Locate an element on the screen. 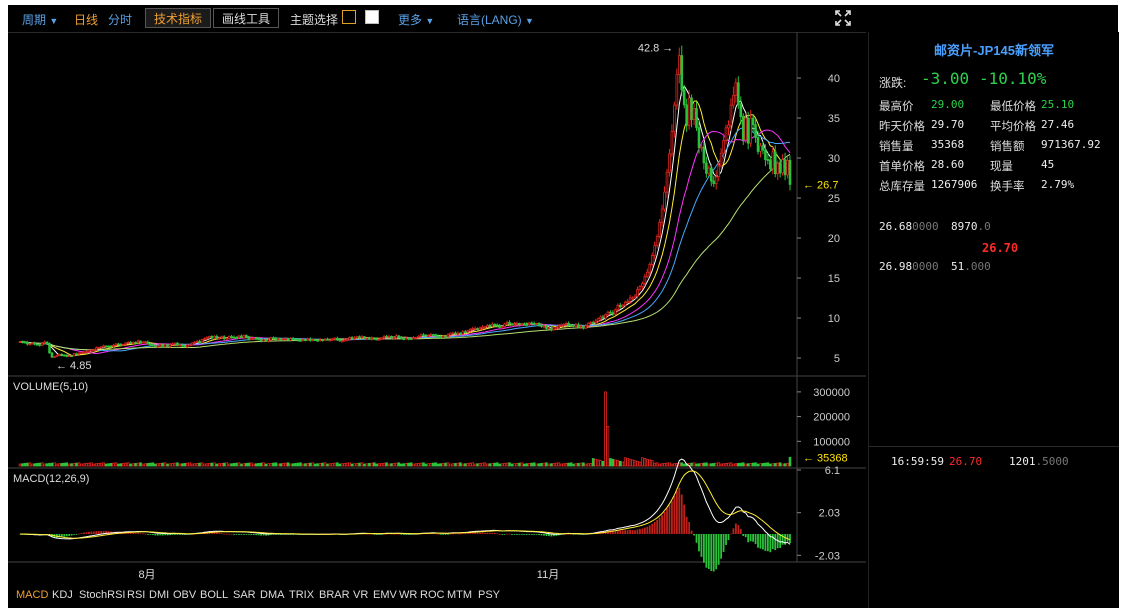 The width and height of the screenshot is (1124, 613). indicator-tab-trix: TRIX is located at coordinates (301, 595).